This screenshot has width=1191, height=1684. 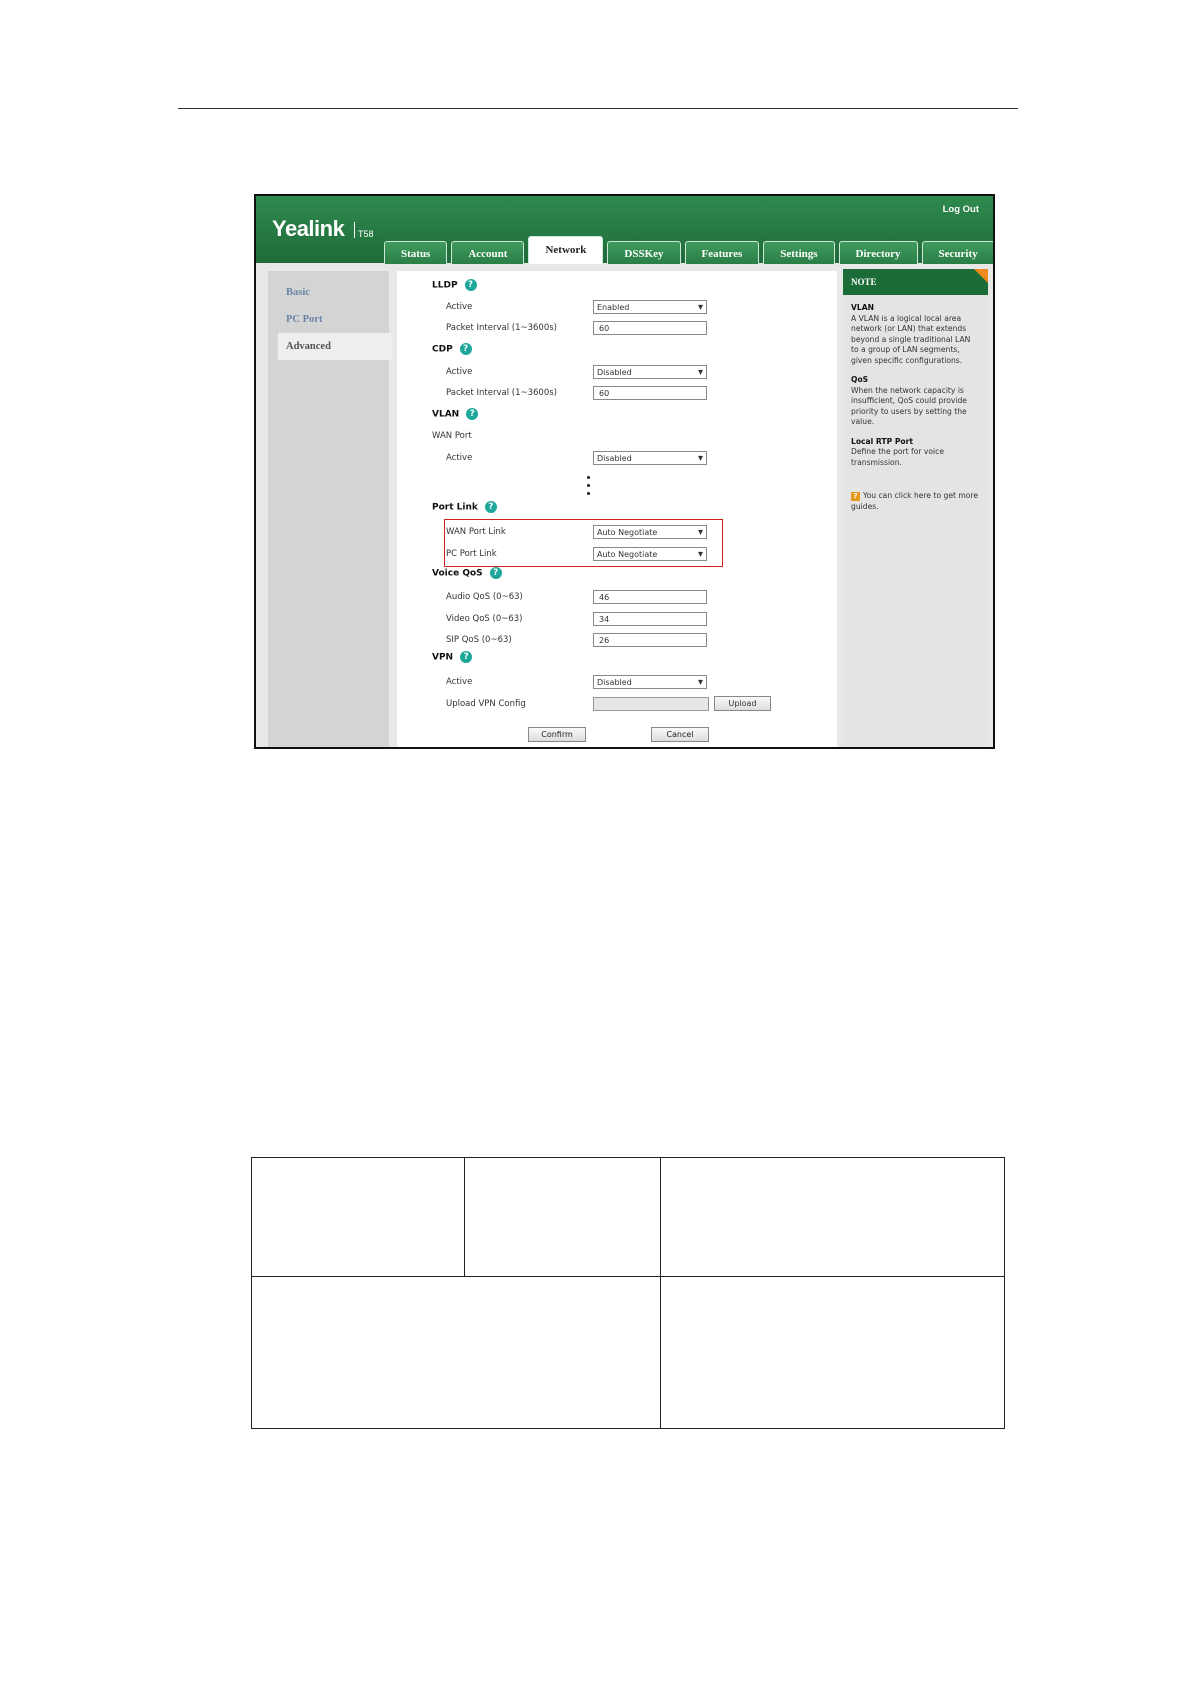 I want to click on section-voice-qos: Voice QoS?, so click(x=467, y=573).